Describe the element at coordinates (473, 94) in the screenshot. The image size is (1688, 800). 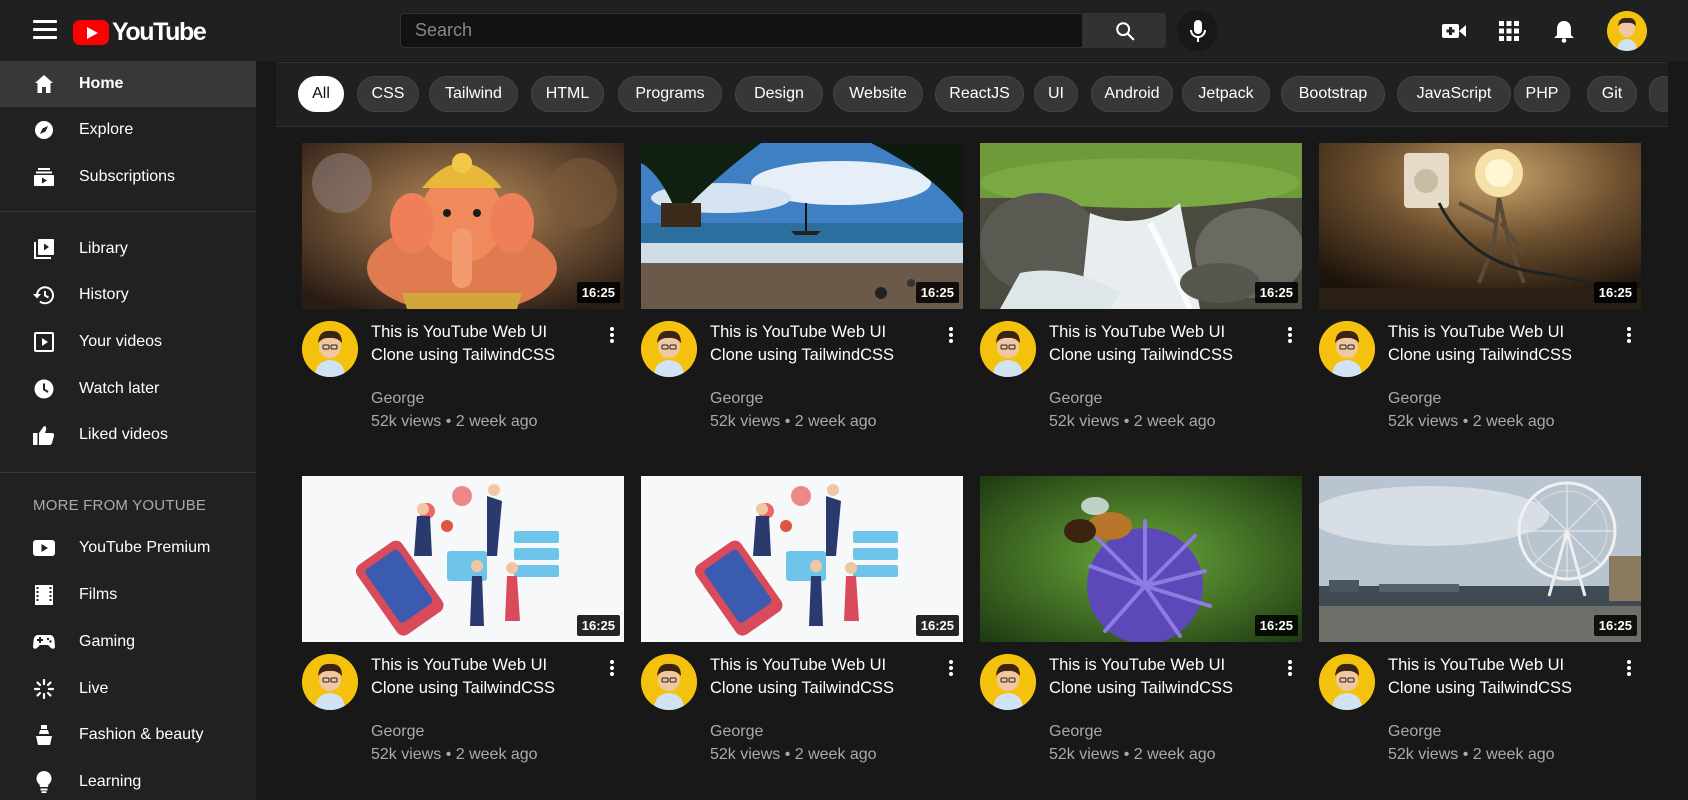
I see `chip-tailwind: Tailwind` at that location.